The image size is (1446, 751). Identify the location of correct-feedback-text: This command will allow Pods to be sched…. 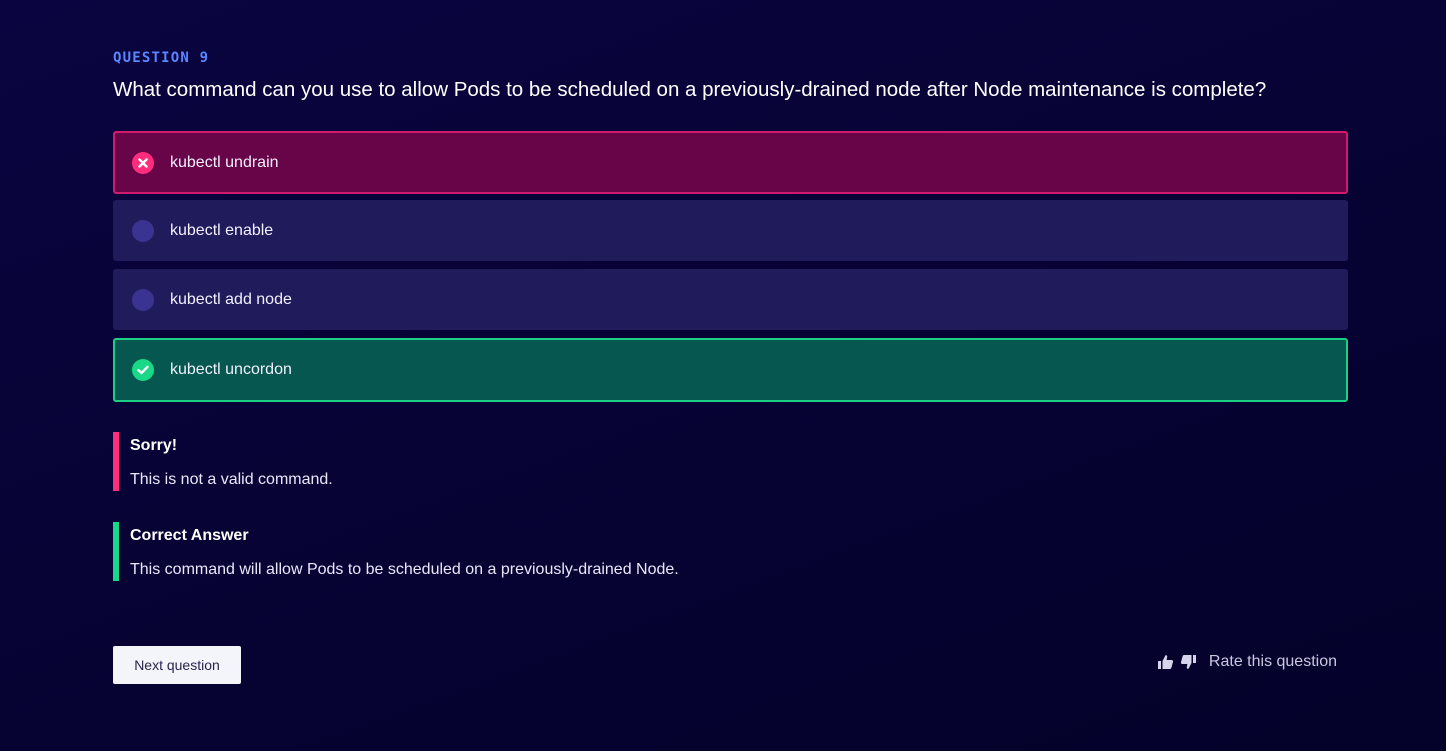
(404, 569).